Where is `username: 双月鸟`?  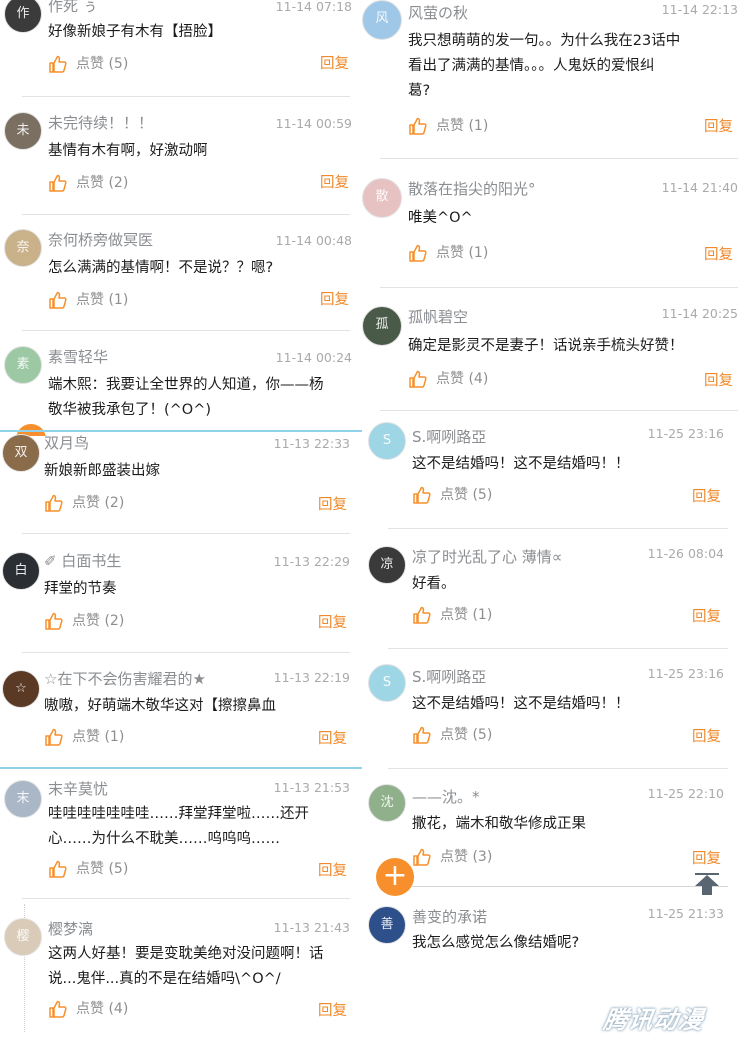
username: 双月鸟 is located at coordinates (66, 443).